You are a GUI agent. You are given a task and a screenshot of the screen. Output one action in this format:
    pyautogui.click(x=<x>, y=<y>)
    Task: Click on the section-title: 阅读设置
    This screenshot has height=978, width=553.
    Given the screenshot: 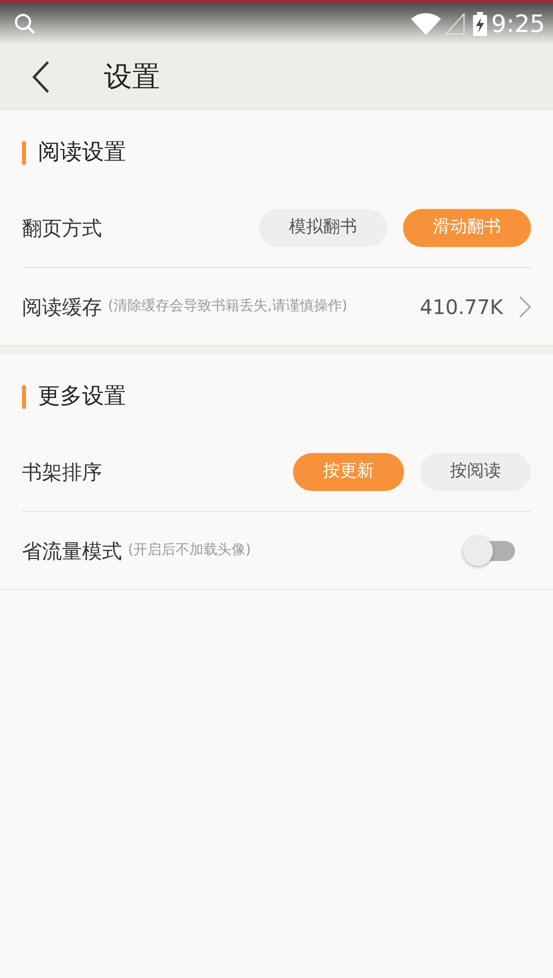 What is the action you would take?
    pyautogui.click(x=82, y=153)
    